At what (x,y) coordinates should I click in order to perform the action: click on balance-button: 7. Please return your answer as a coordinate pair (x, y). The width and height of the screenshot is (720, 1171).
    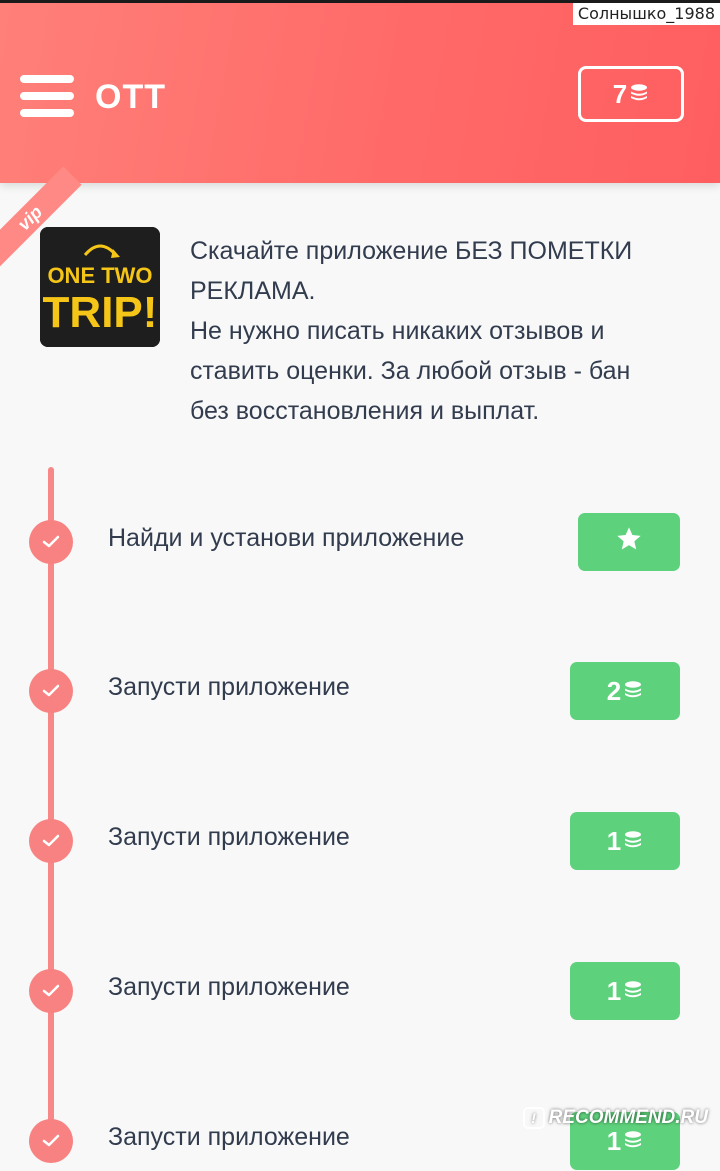
    Looking at the image, I should click on (631, 94).